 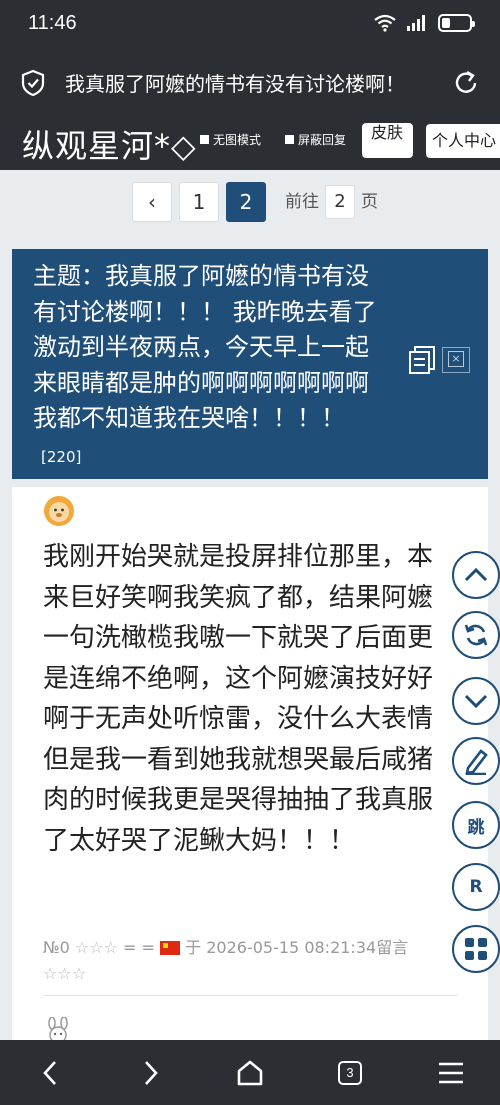 What do you see at coordinates (193, 947) in the screenshot?
I see `at-label: 于` at bounding box center [193, 947].